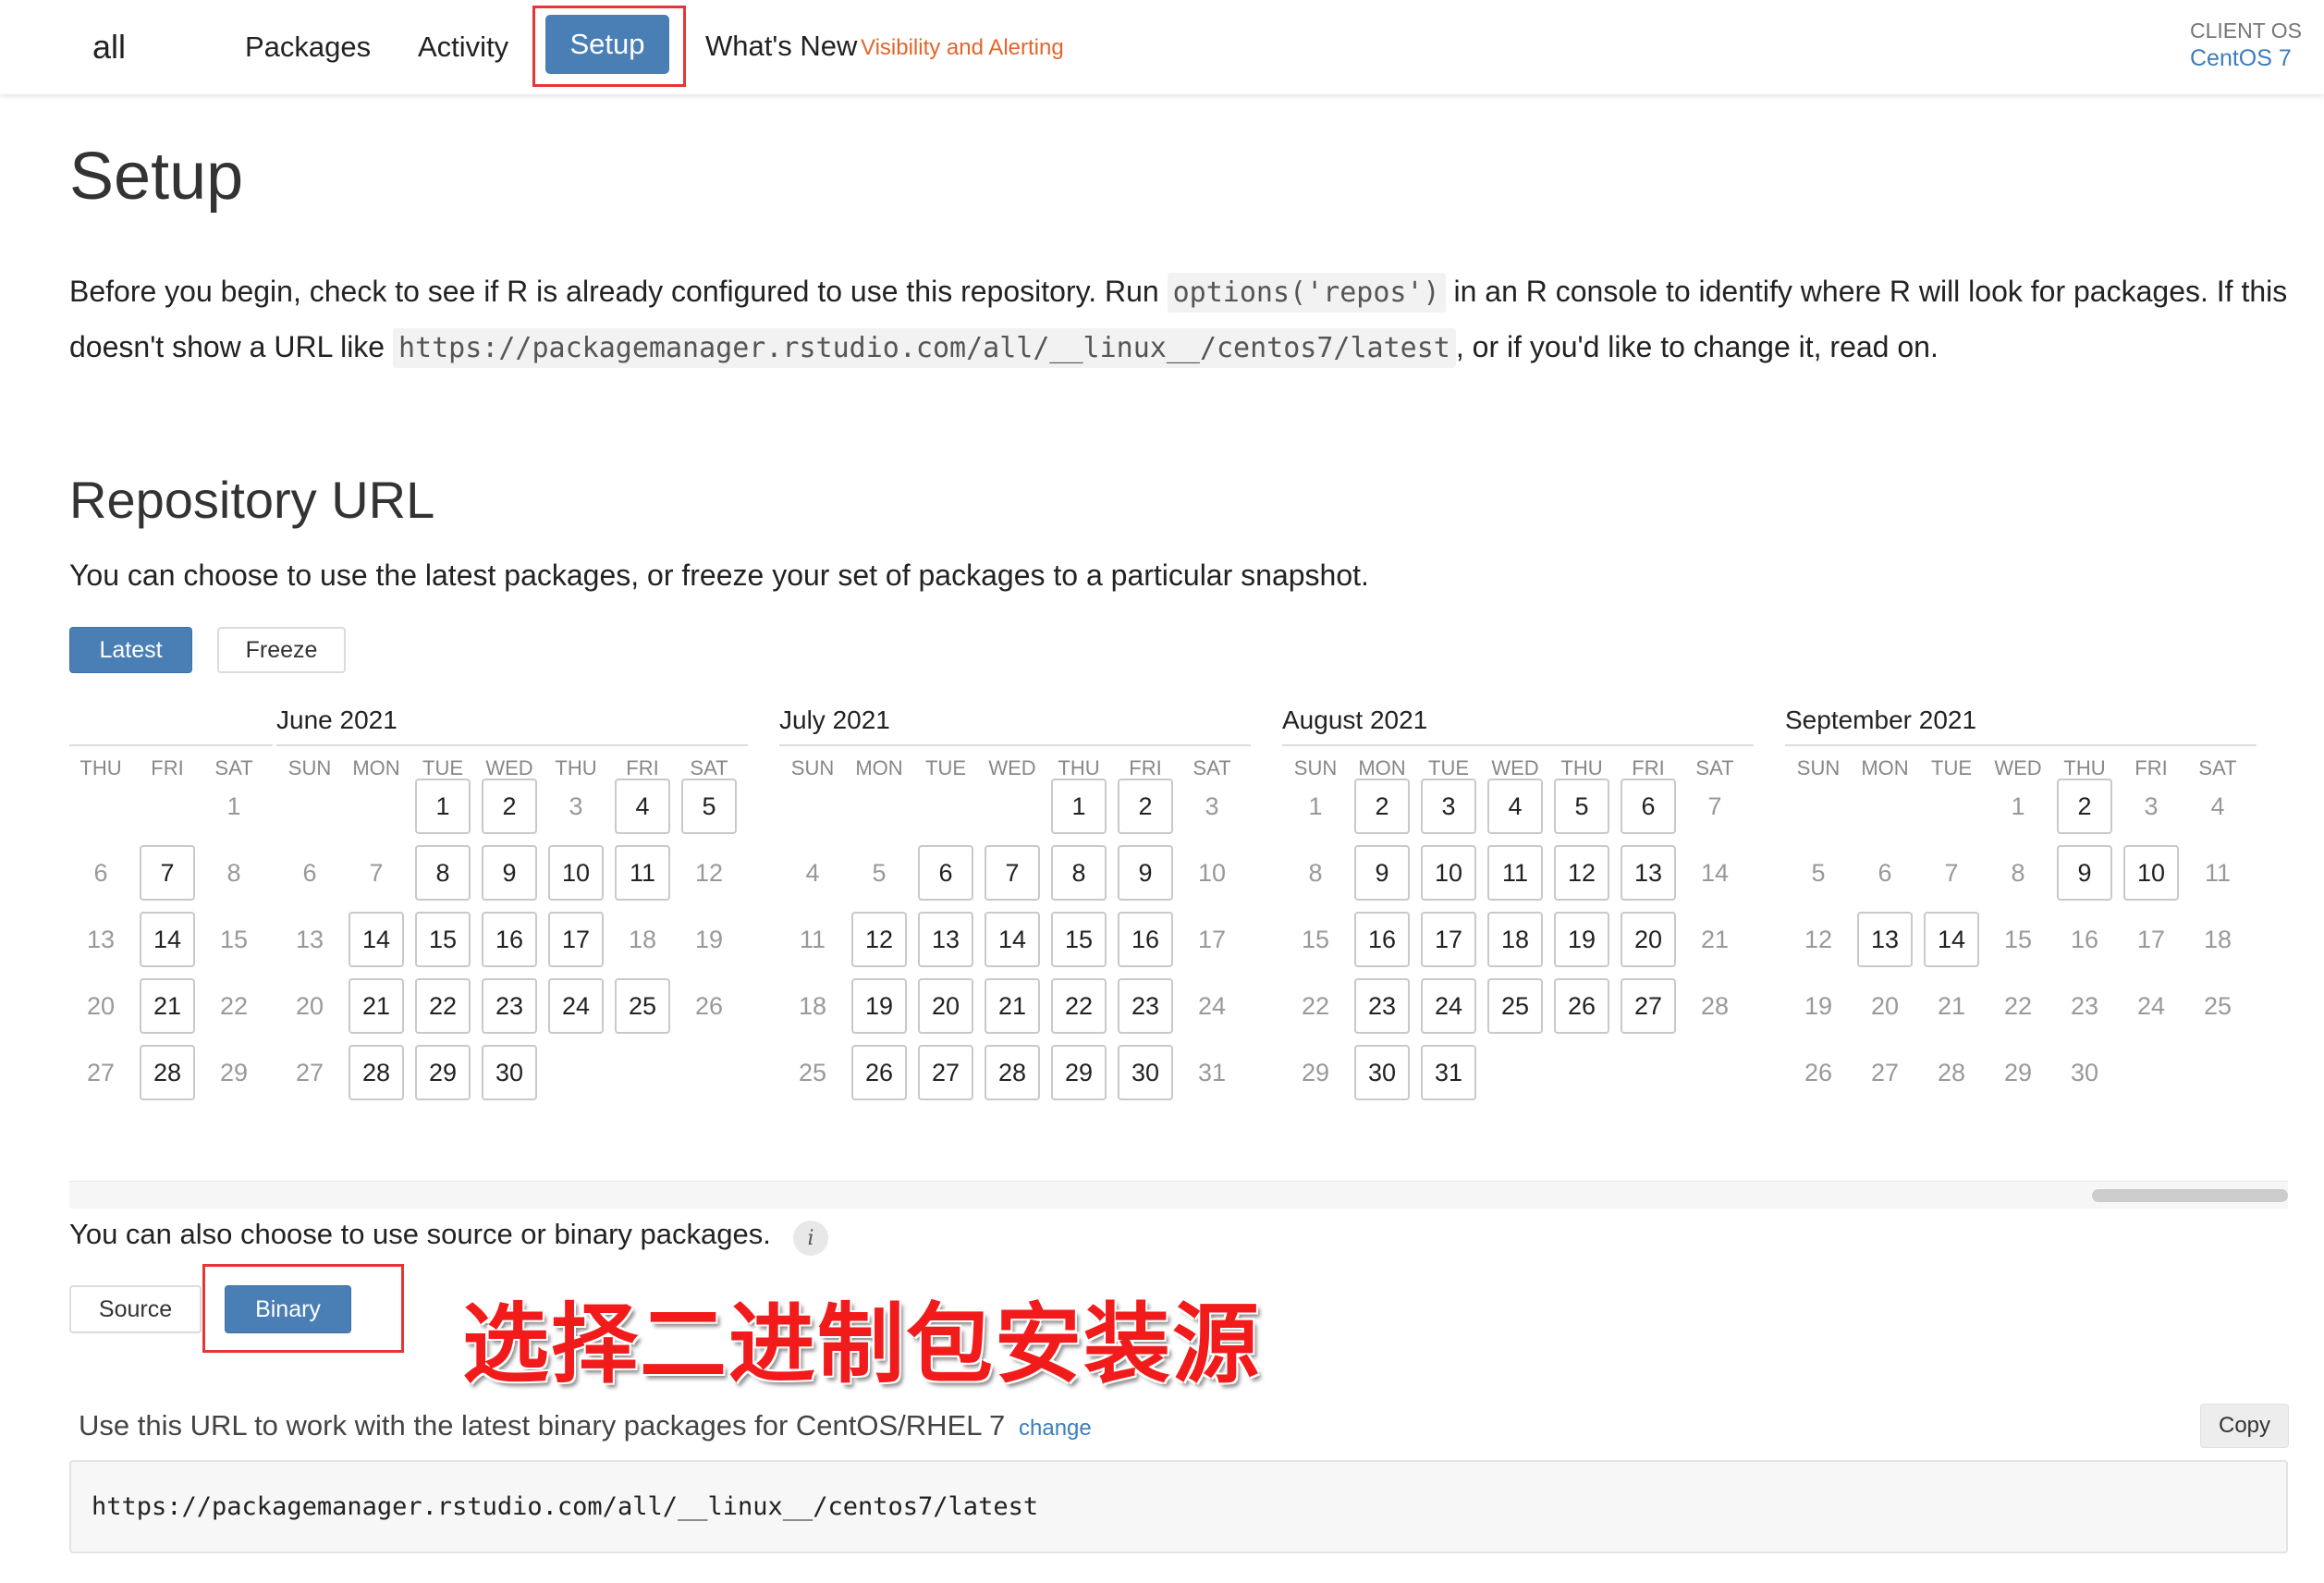  What do you see at coordinates (1212, 1005) in the screenshot?
I see `calendar-day: 24` at bounding box center [1212, 1005].